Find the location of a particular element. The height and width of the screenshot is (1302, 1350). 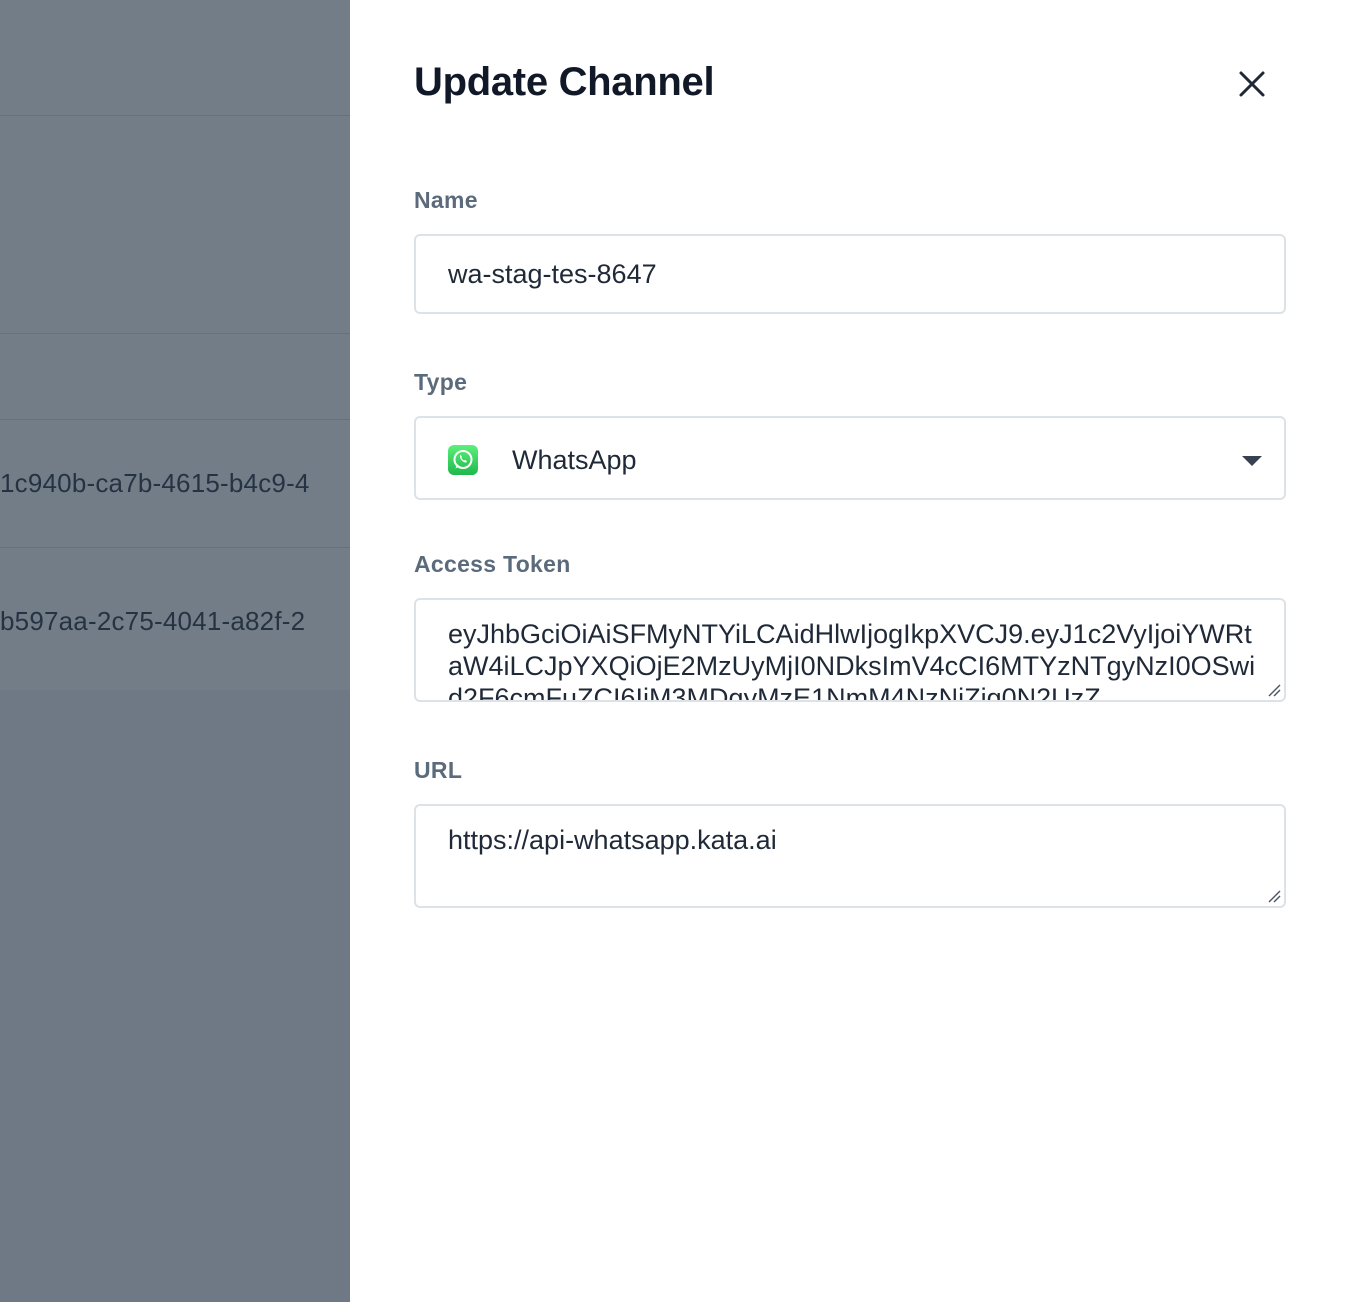

type-label: Type is located at coordinates (441, 382).